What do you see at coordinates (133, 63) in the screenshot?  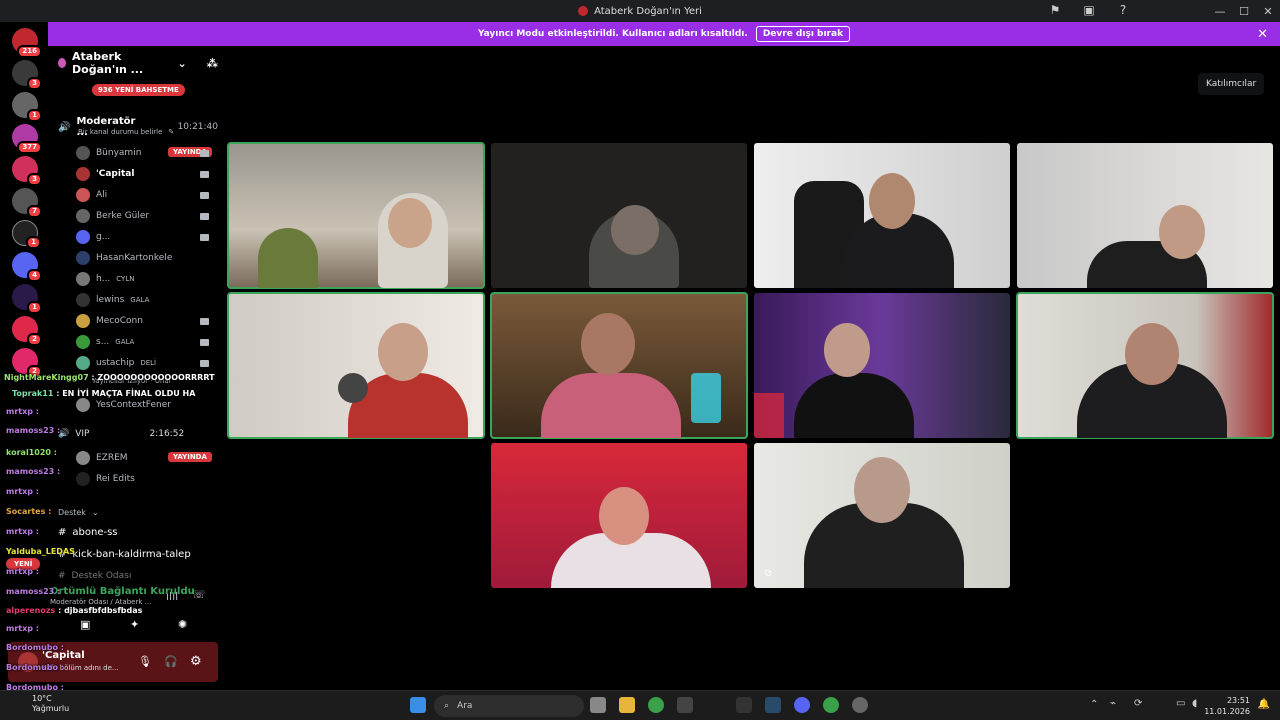 I see `server-header: Ataberk Doğan'ın ... ⌄ ⁂` at bounding box center [133, 63].